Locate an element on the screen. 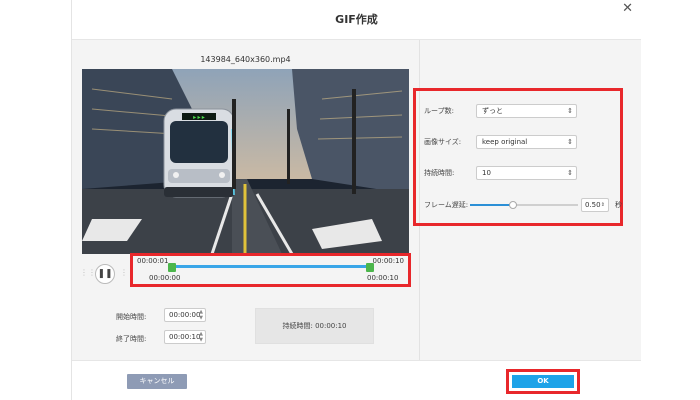 This screenshot has height=400, width=700. dialog-footer: キャンセル OK is located at coordinates (356, 380).